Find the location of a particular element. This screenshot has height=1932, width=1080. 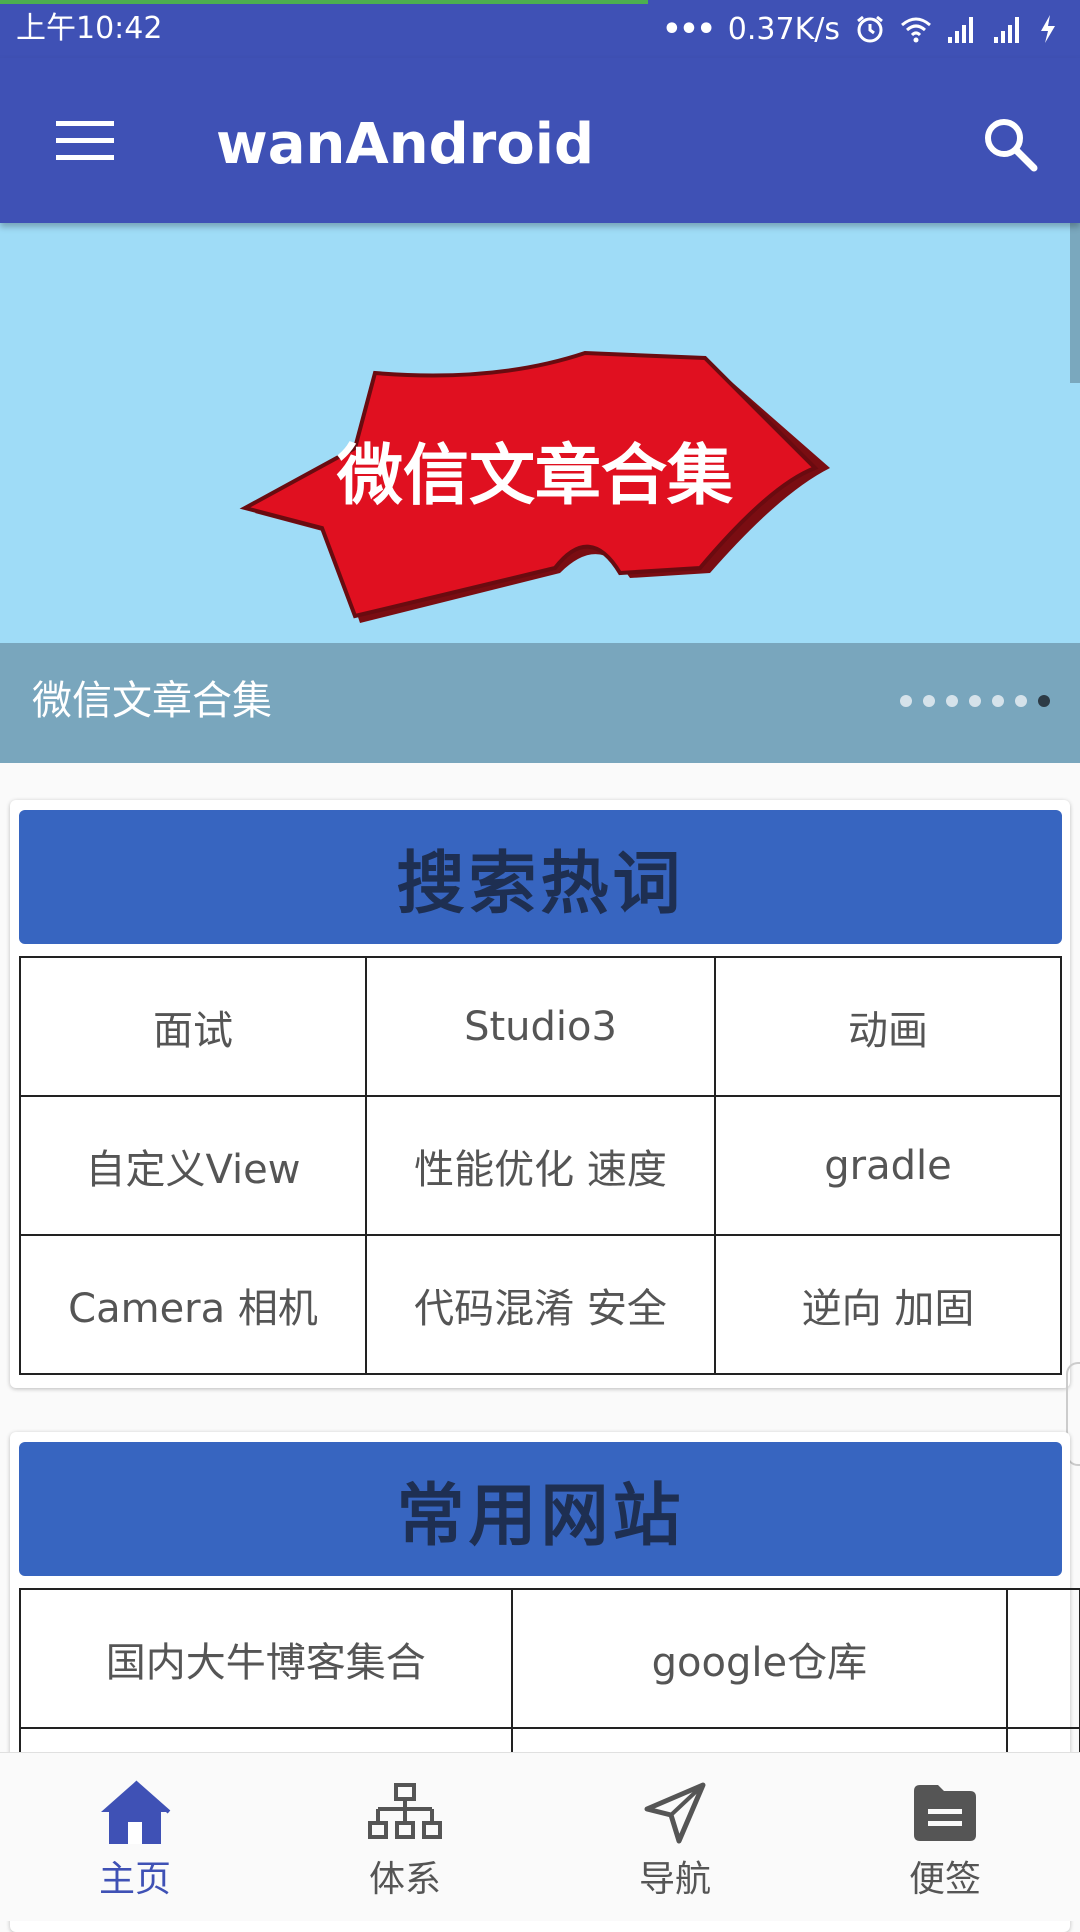

hot-word-cell: 自定义View is located at coordinates (193, 1165).